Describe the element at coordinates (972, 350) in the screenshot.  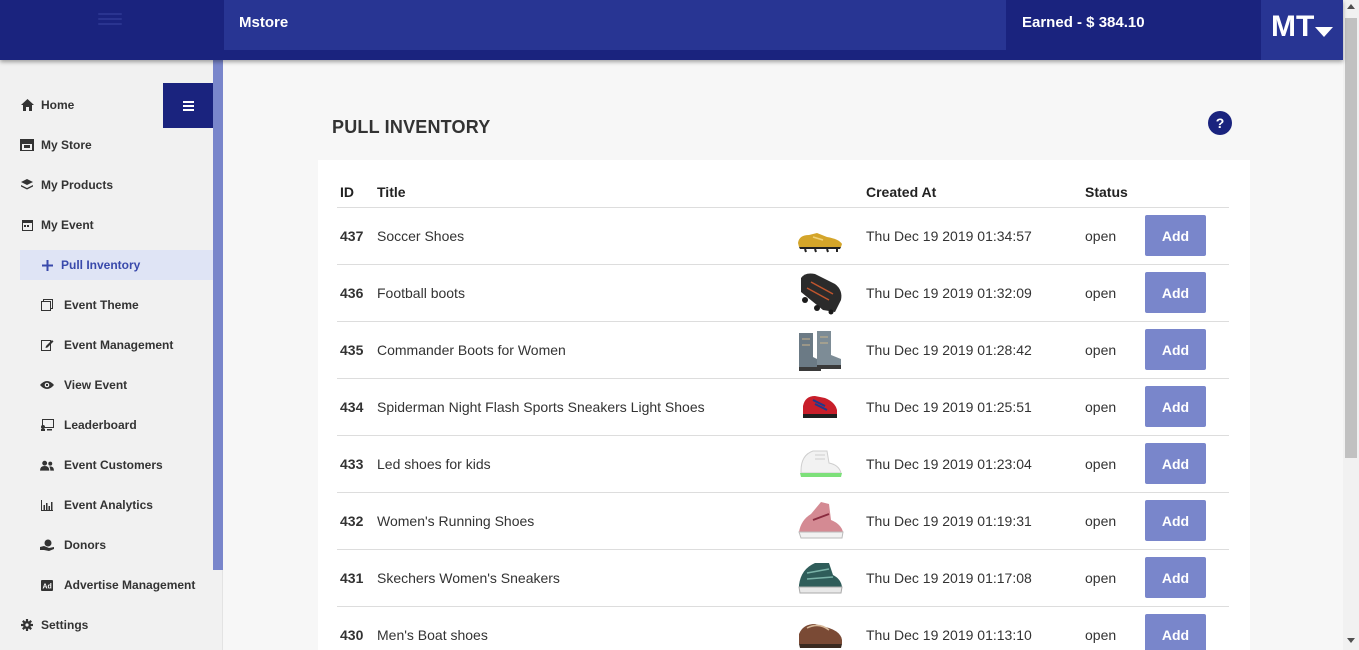
I see `row-created-at: Thu Dec 19 2019 01:28:42` at that location.